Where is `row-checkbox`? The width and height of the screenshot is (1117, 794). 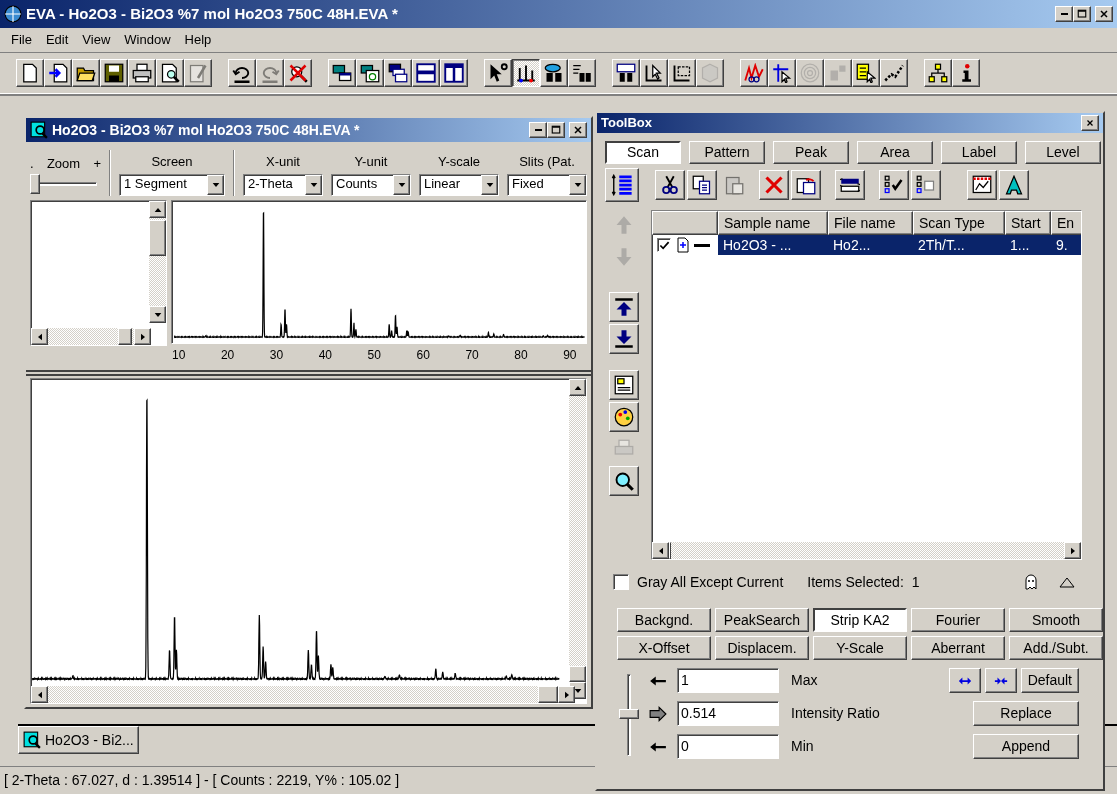 row-checkbox is located at coordinates (664, 245).